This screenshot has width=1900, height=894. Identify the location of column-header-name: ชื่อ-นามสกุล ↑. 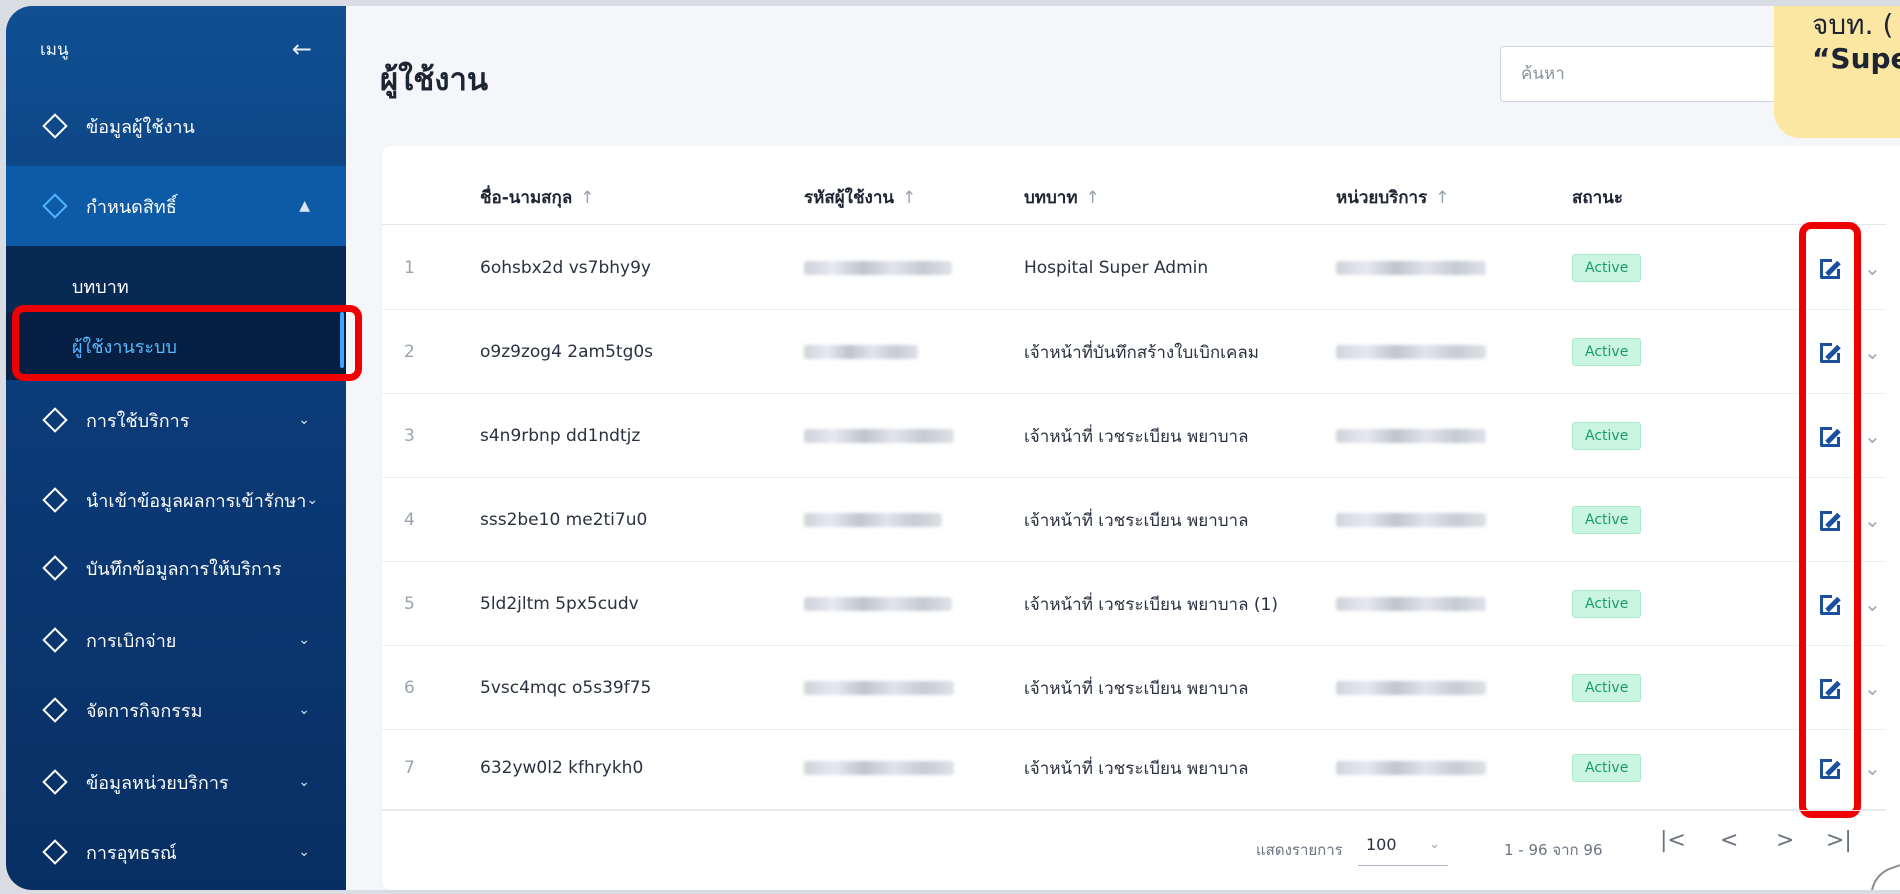
(537, 197).